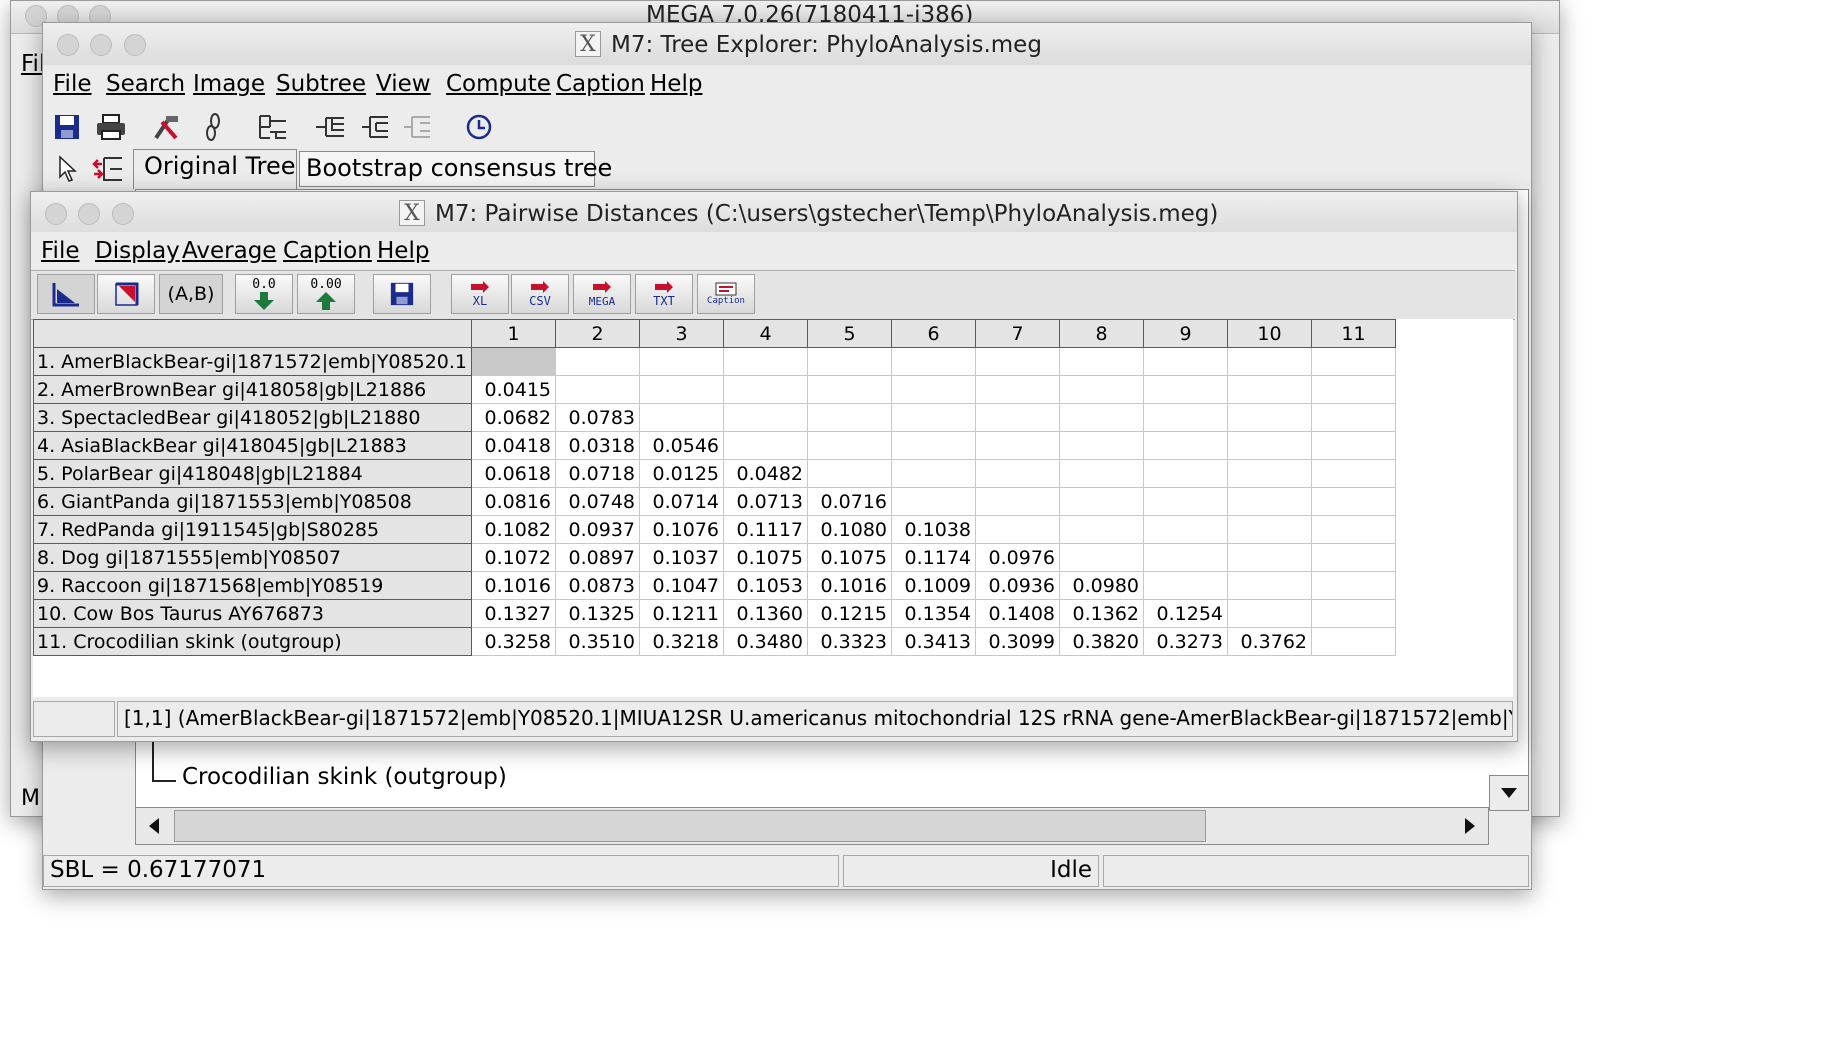 The width and height of the screenshot is (1824, 1050). What do you see at coordinates (252, 361) in the screenshot?
I see `row-header: 1. AmerBlackBear-gi|1871572|emb|Y08520.1` at bounding box center [252, 361].